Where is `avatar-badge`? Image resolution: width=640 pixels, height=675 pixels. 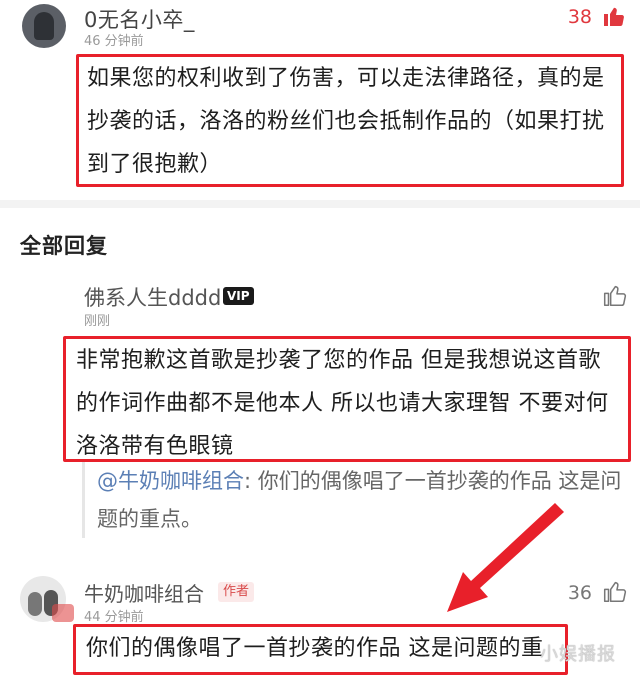
avatar-badge is located at coordinates (63, 613).